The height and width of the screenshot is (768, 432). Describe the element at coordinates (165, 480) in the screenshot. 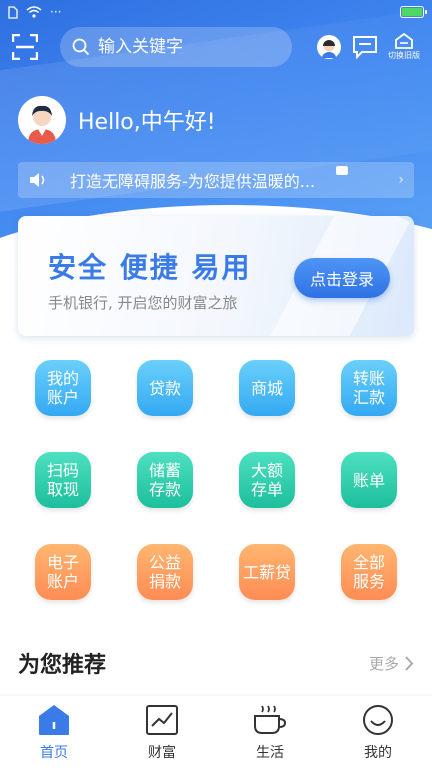

I see `service-savings: 储蓄存款` at that location.